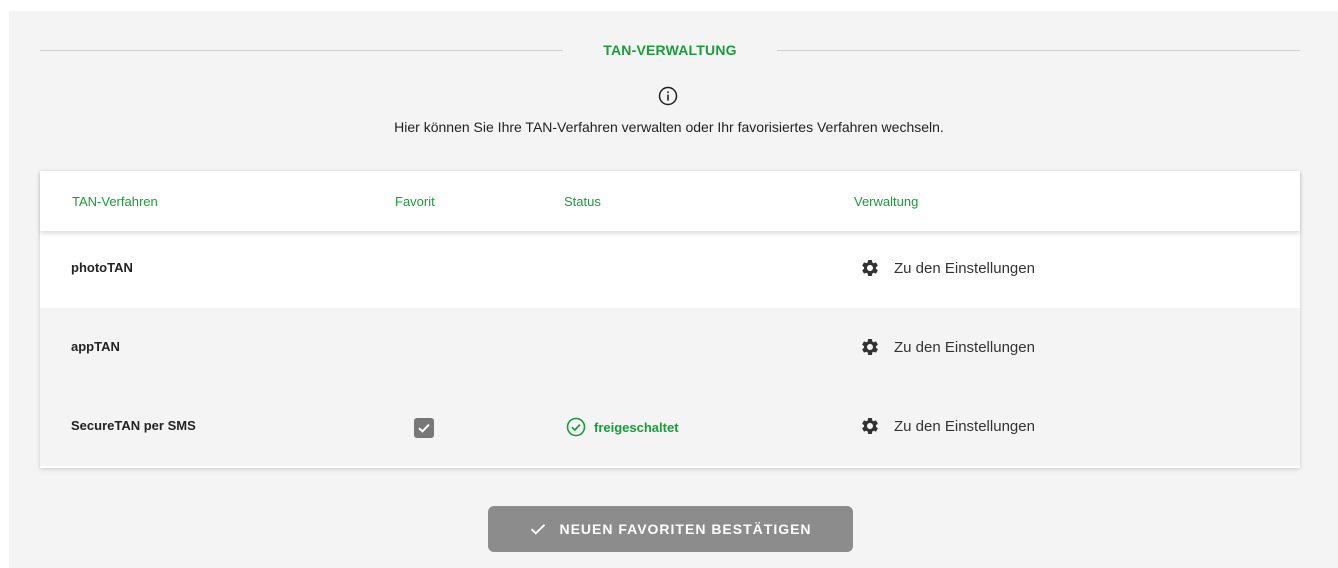 Image resolution: width=1338 pixels, height=568 pixels. I want to click on table-header: TAN-Verfahren Favorit Status Verwaltung, so click(670, 201).